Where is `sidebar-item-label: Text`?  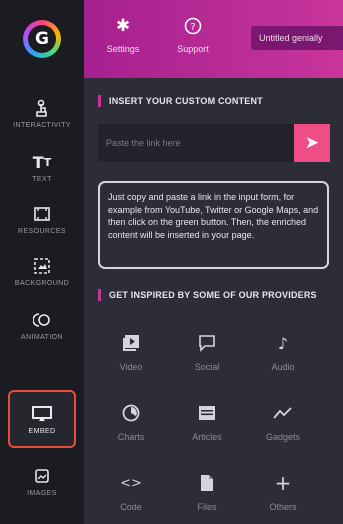 sidebar-item-label: Text is located at coordinates (42, 179).